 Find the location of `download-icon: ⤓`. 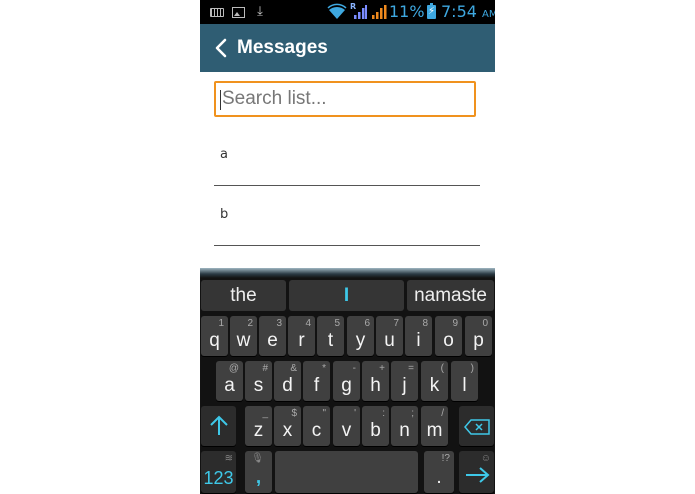

download-icon: ⤓ is located at coordinates (260, 11).